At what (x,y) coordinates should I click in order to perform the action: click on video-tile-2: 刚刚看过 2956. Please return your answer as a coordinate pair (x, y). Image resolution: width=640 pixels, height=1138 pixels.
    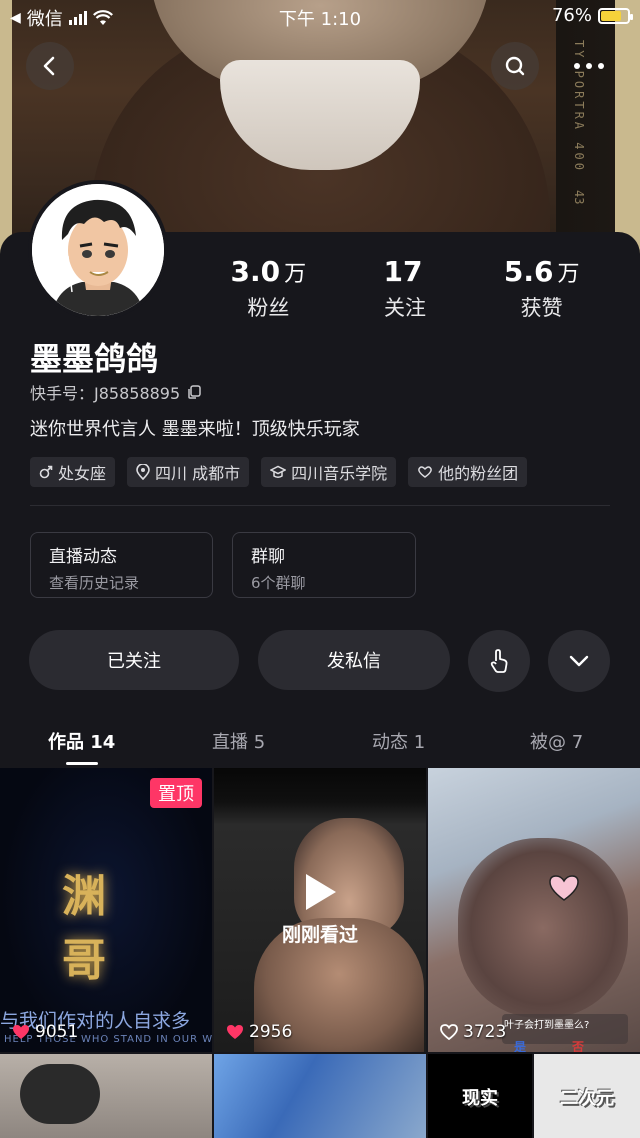
    Looking at the image, I should click on (320, 910).